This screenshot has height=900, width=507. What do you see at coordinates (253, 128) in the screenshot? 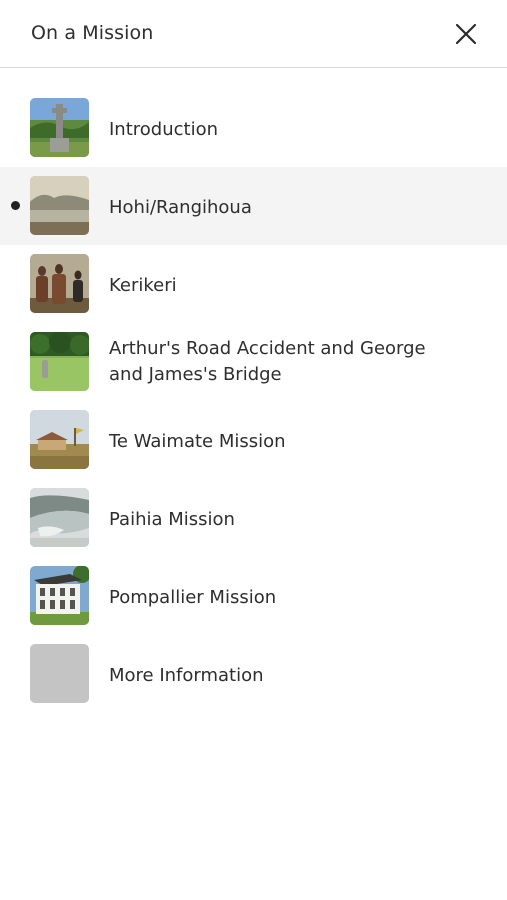
I see `list-item-introduction: Introduction` at bounding box center [253, 128].